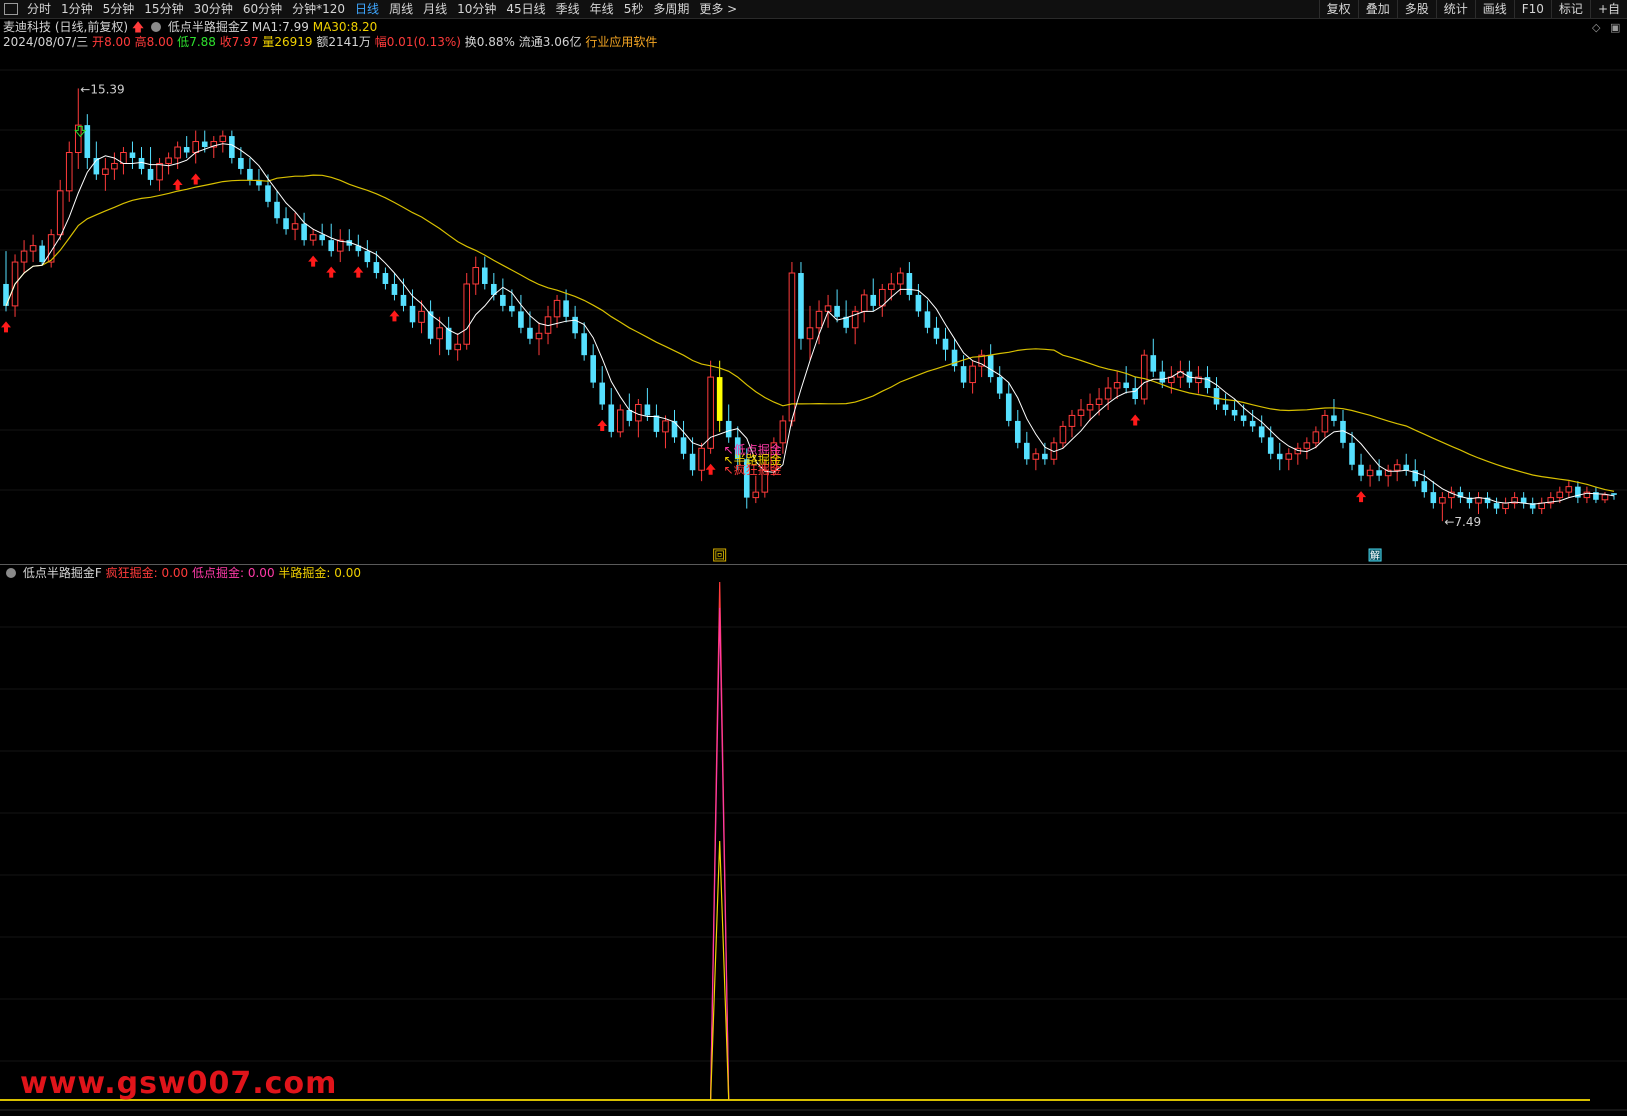  Describe the element at coordinates (753, 469) in the screenshot. I see `signal-label: ↖疯狂掘金` at that location.